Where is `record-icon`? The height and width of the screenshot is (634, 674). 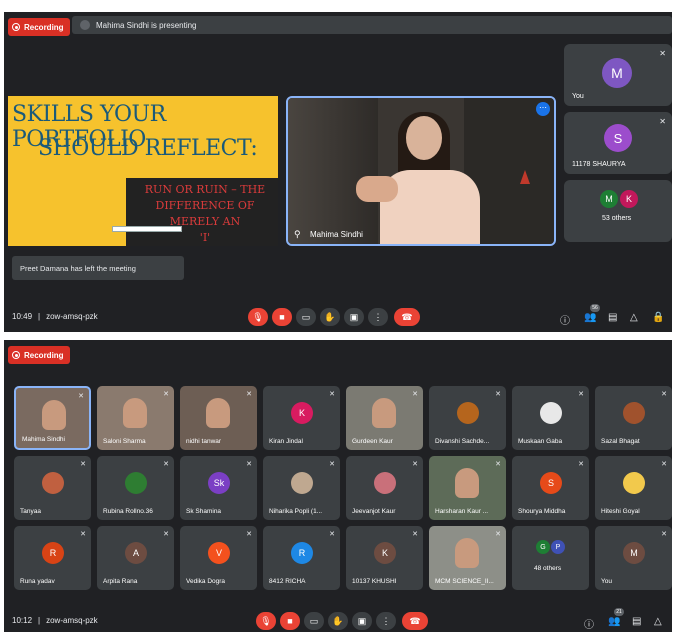
record-icon is located at coordinates (16, 27).